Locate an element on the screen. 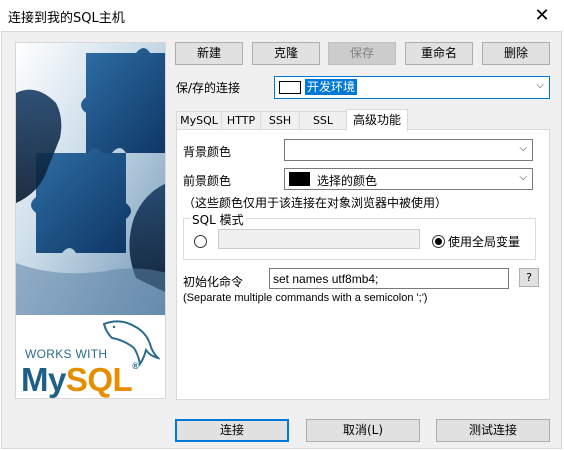 Image resolution: width=564 pixels, height=450 pixels. init-cmd-input: set names utf8mb4; is located at coordinates (389, 278).